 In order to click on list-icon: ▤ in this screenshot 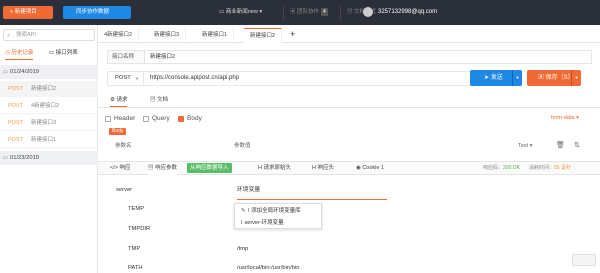, I will do `click(152, 168)`.